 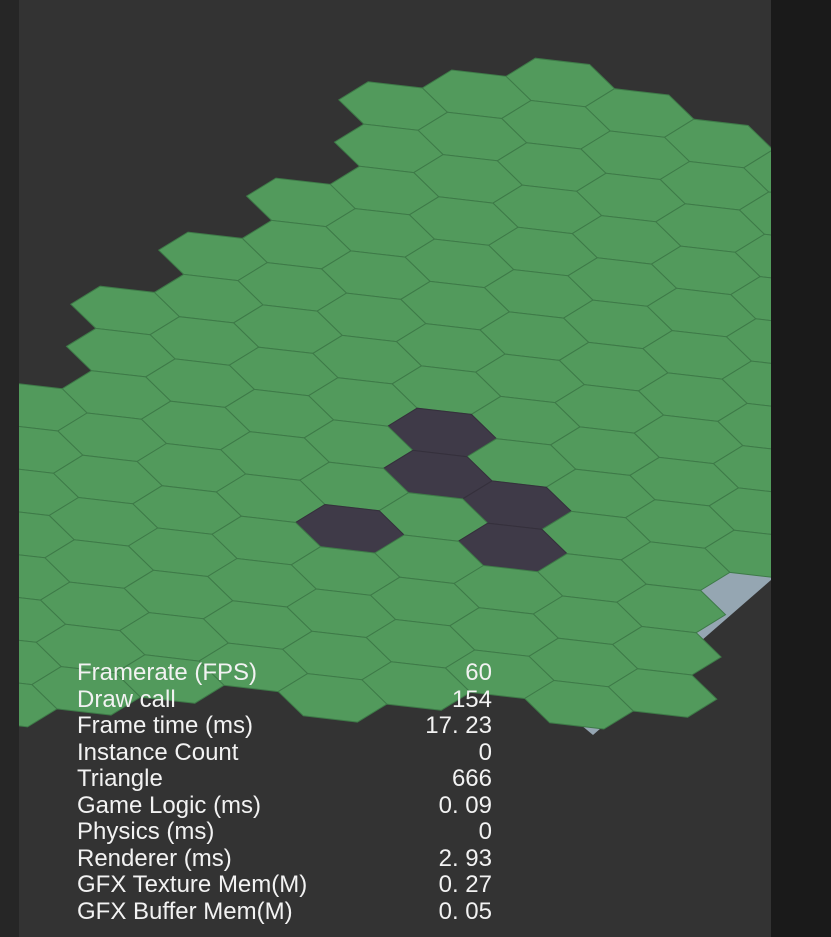 I want to click on stat-value: 666, so click(x=471, y=778).